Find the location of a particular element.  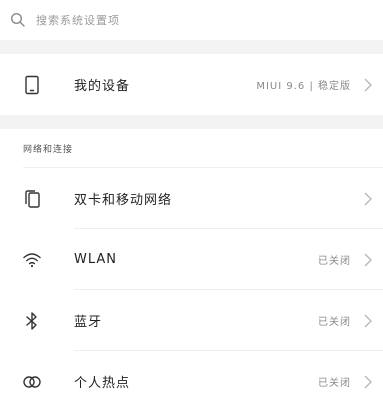

wlan-label: WLAN is located at coordinates (96, 259).